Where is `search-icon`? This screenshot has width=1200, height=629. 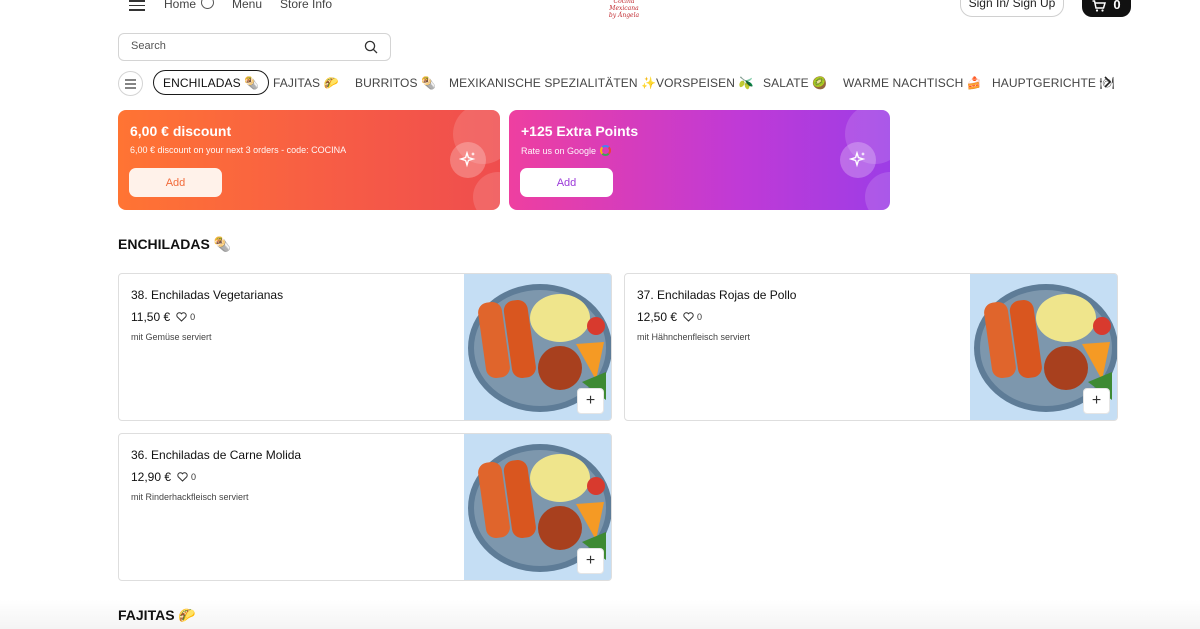 search-icon is located at coordinates (371, 47).